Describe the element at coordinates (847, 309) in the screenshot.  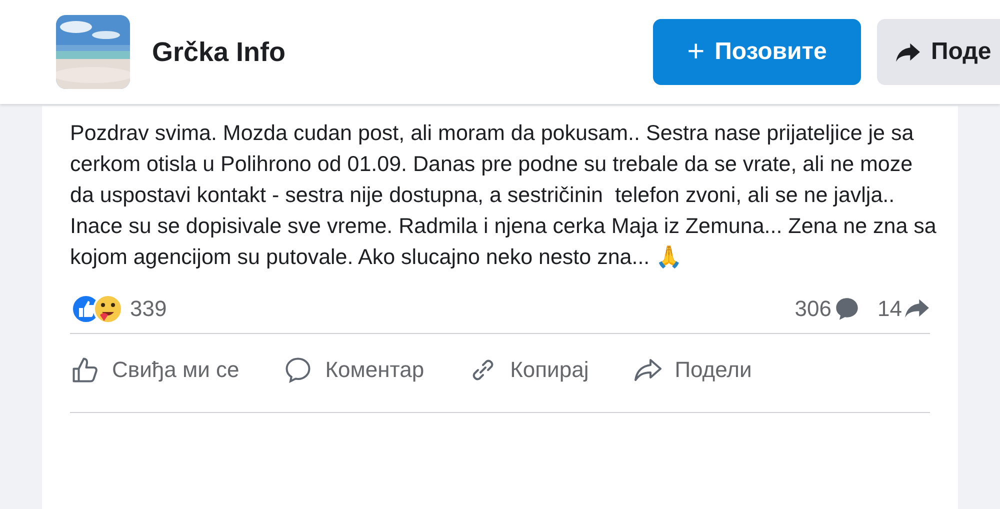
I see `comment-icon` at that location.